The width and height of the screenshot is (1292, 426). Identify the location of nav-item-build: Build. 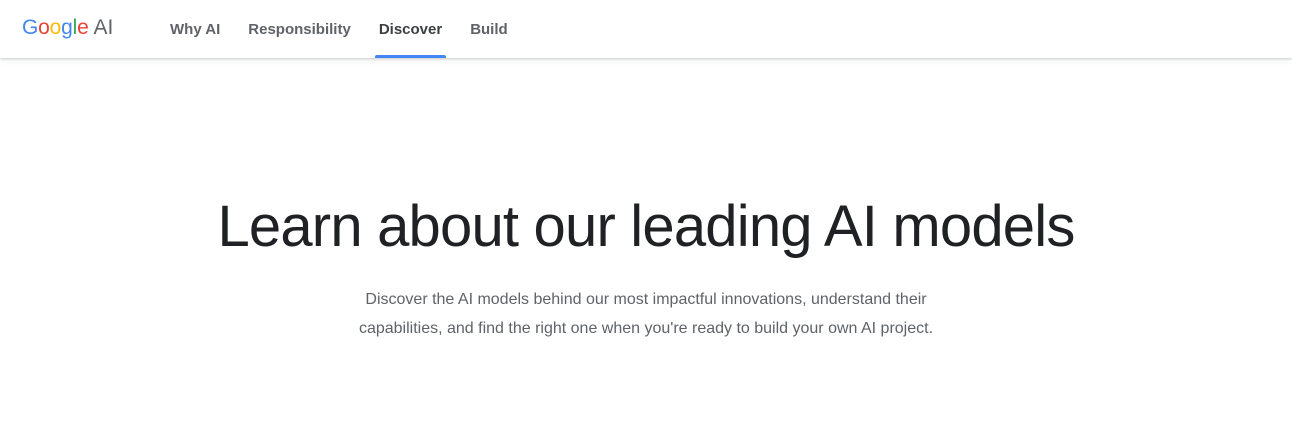
(489, 29).